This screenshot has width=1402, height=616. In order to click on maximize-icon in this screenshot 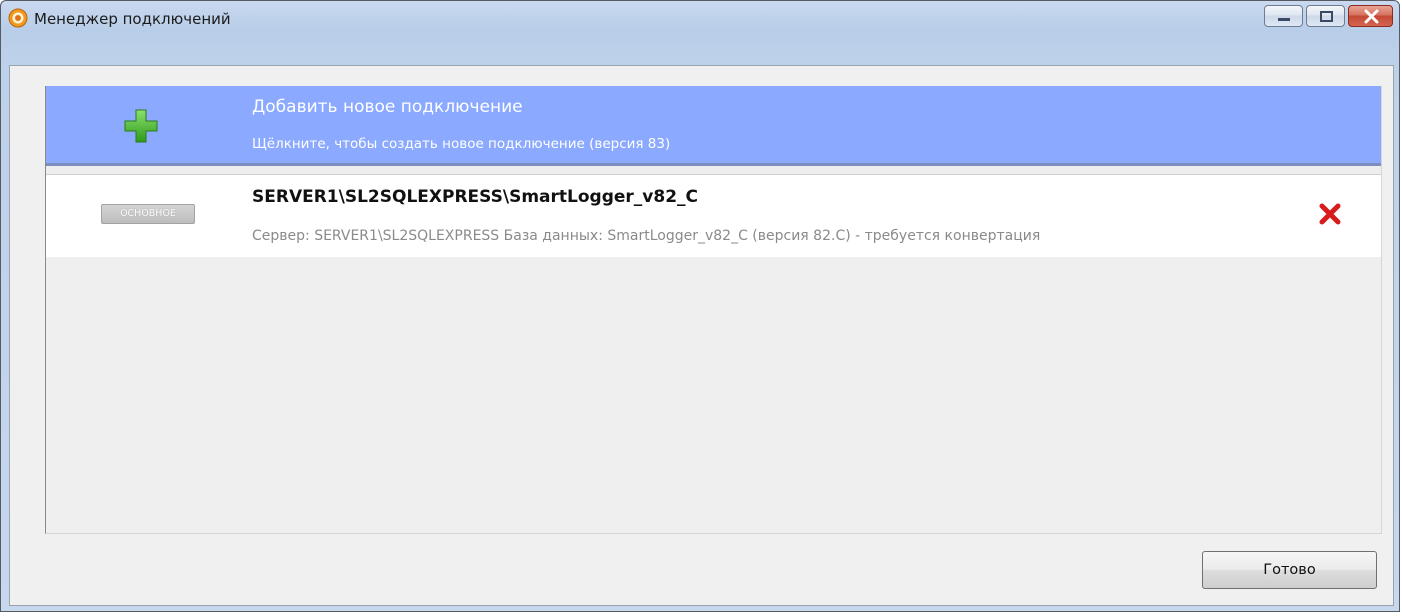, I will do `click(1326, 16)`.